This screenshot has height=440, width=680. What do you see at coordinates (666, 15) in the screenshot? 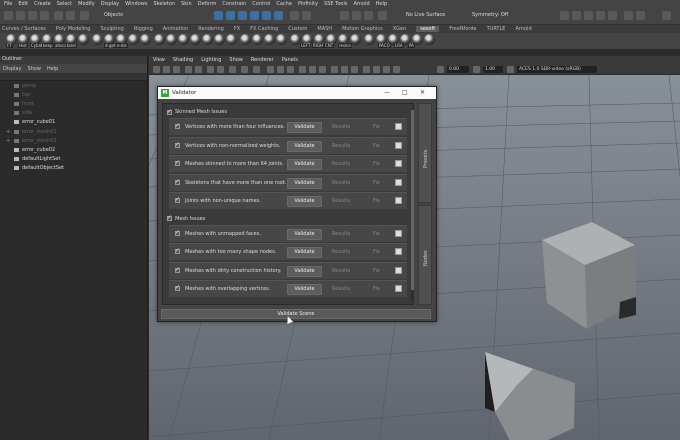
I see `toolbox-toggle-icon` at bounding box center [666, 15].